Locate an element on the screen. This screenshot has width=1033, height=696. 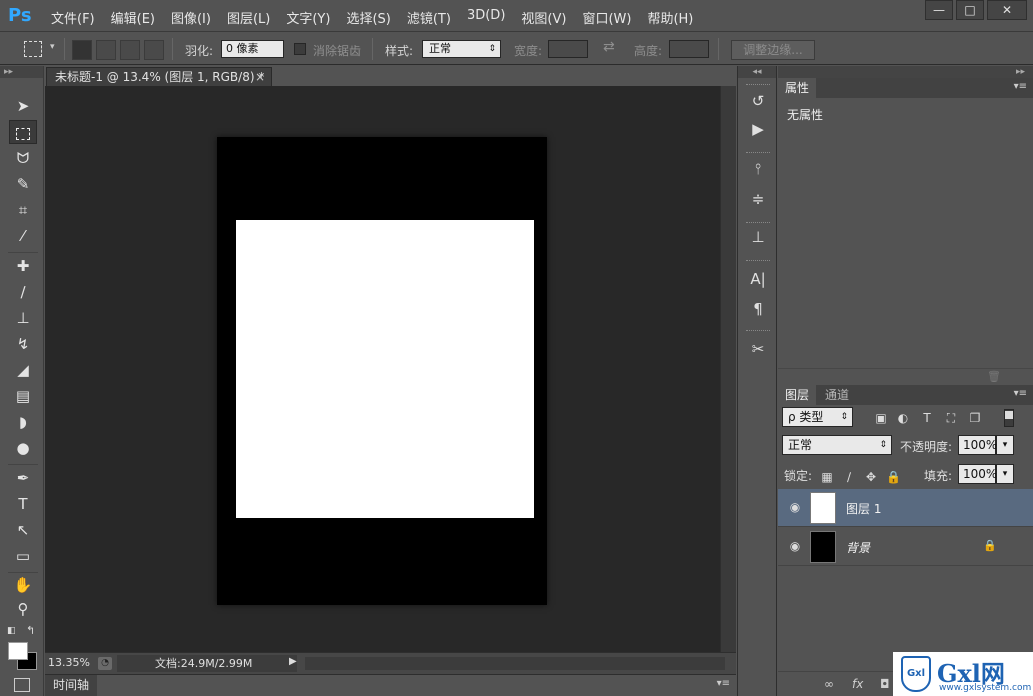
foreground-color-swatch is located at coordinates (18, 651).